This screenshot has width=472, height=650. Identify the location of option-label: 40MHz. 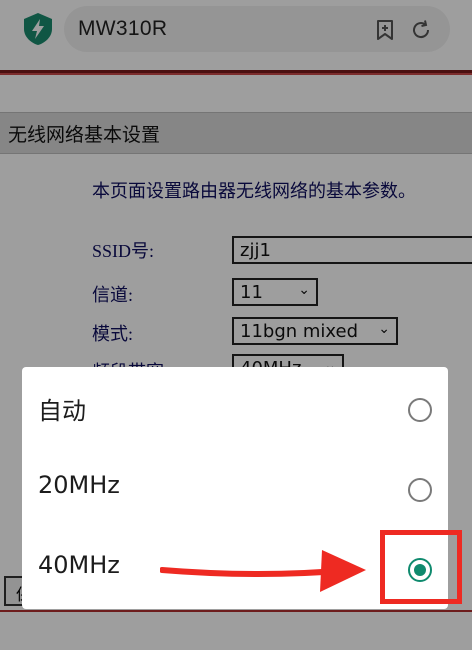
(79, 565).